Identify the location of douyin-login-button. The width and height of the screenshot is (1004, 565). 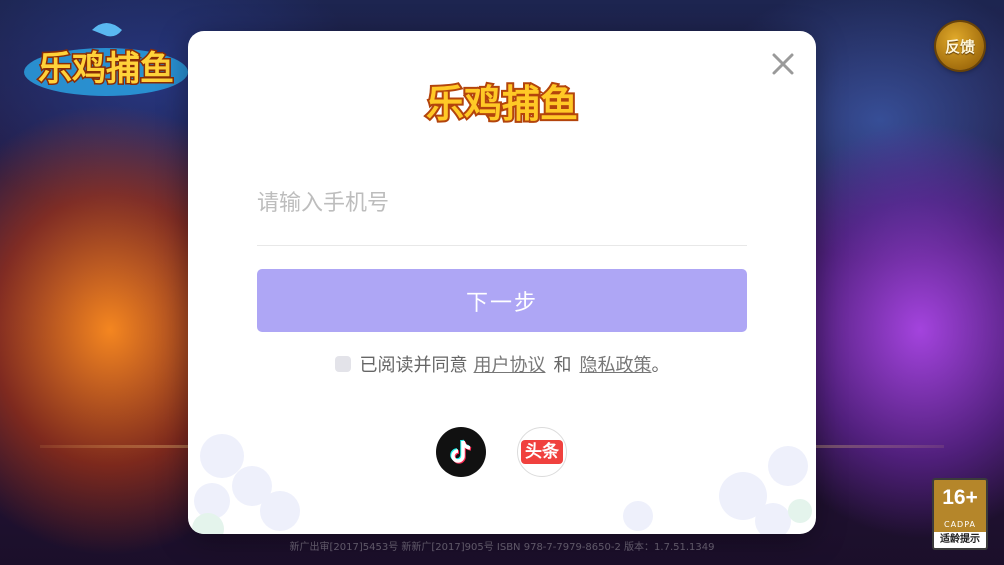
(461, 452).